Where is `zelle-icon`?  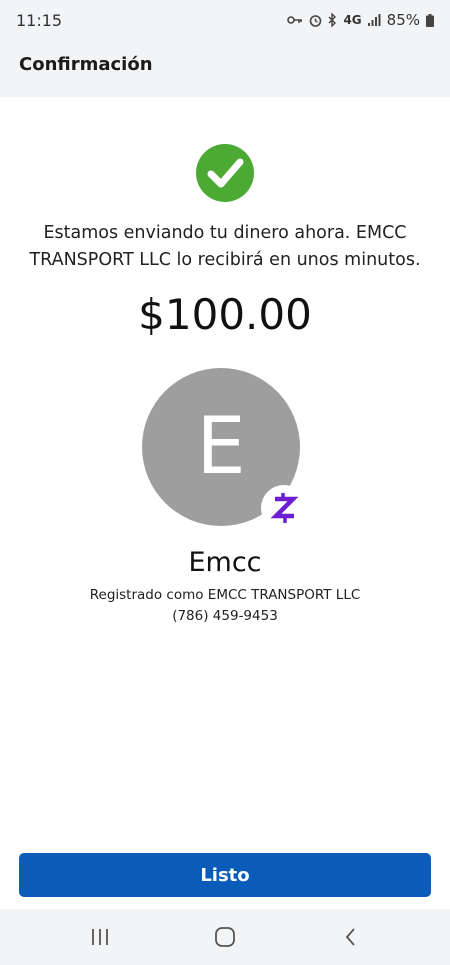
zelle-icon is located at coordinates (284, 508).